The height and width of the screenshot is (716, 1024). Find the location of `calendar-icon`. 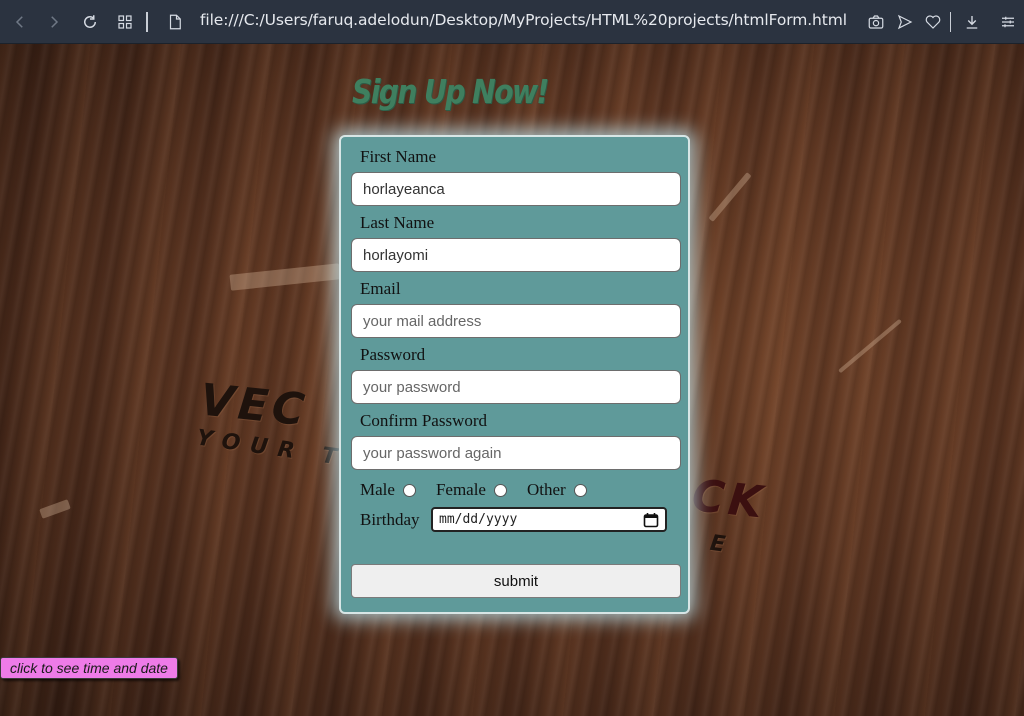

calendar-icon is located at coordinates (651, 520).